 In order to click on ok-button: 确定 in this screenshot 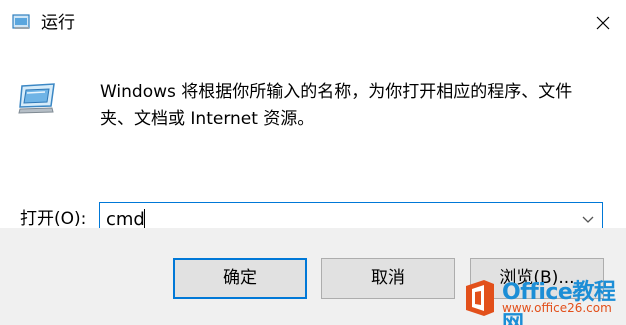, I will do `click(240, 278)`.